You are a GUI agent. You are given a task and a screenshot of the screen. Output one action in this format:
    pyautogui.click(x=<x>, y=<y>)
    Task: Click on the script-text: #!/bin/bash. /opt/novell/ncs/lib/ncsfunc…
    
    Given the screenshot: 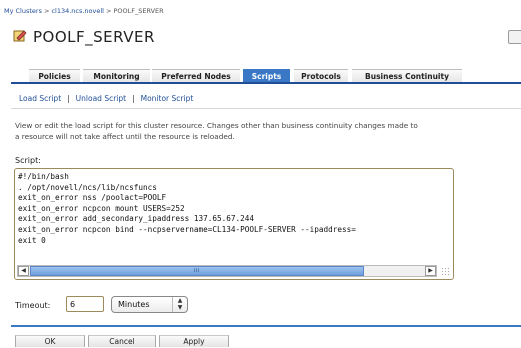 What is the action you would take?
    pyautogui.click(x=187, y=209)
    